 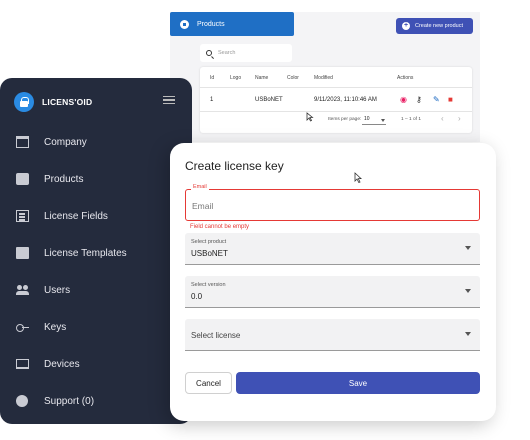 I want to click on view-icon: ◉, so click(x=403, y=100).